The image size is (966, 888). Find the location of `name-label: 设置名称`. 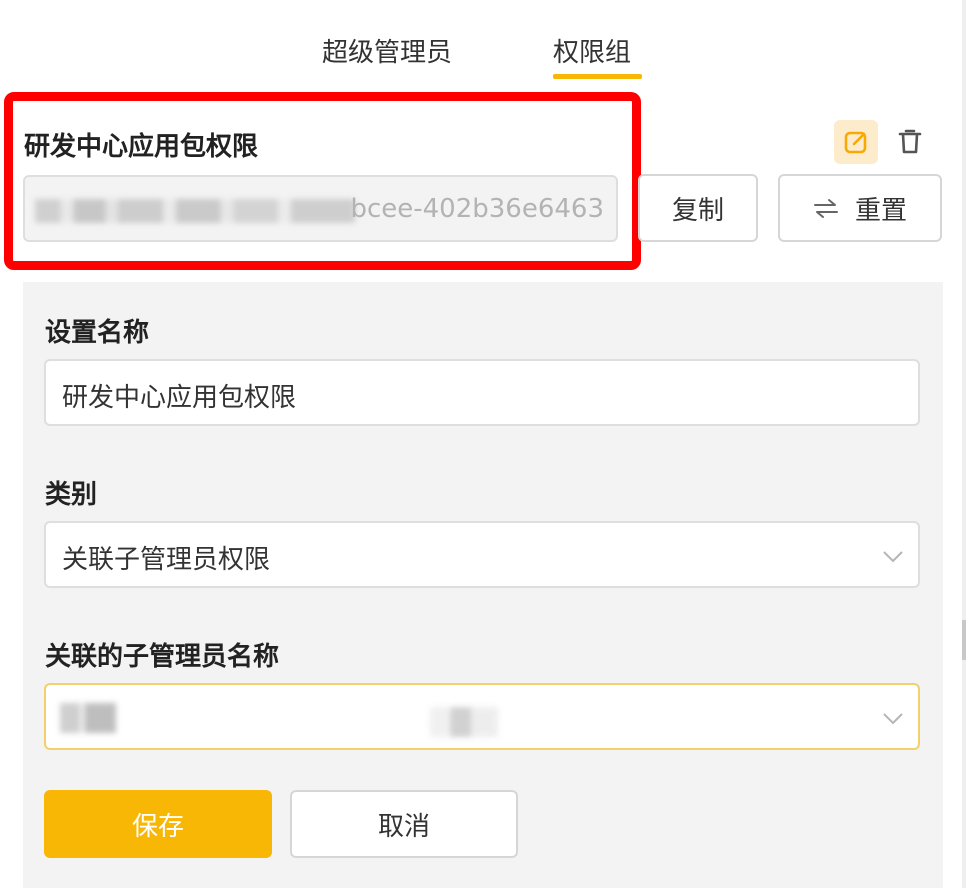

name-label: 设置名称 is located at coordinates (97, 333).